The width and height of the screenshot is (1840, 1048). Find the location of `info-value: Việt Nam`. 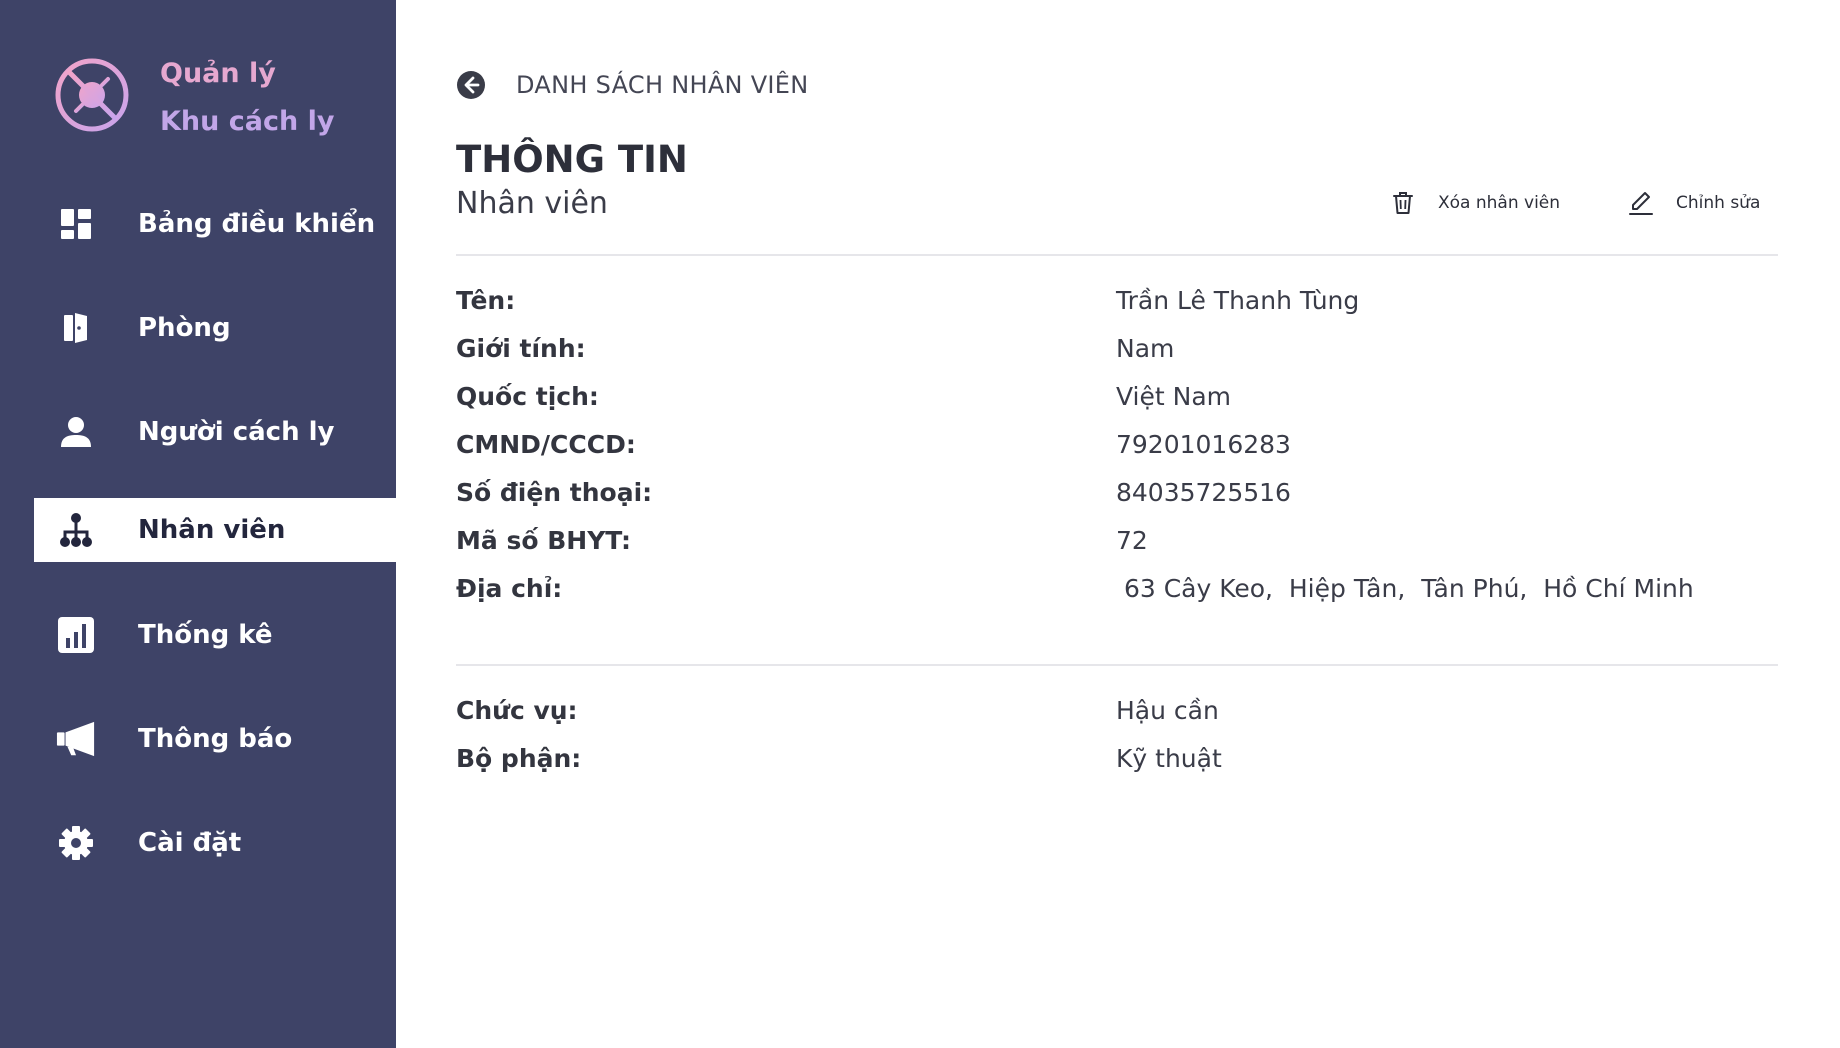

info-value: Việt Nam is located at coordinates (1174, 396).